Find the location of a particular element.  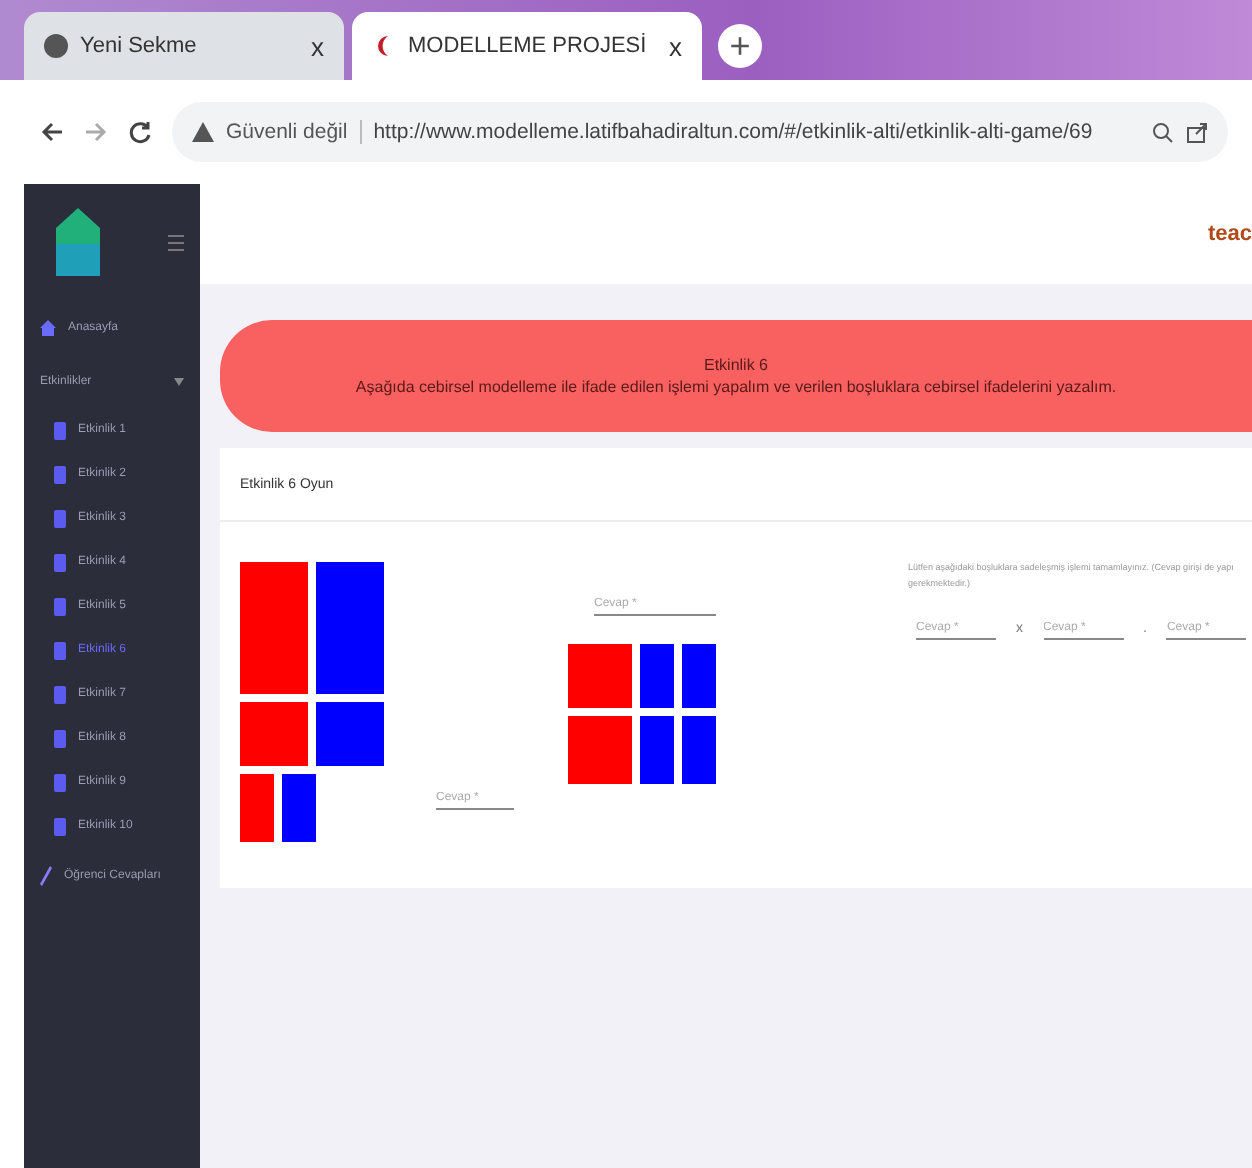

menu-icon is located at coordinates (176, 242).